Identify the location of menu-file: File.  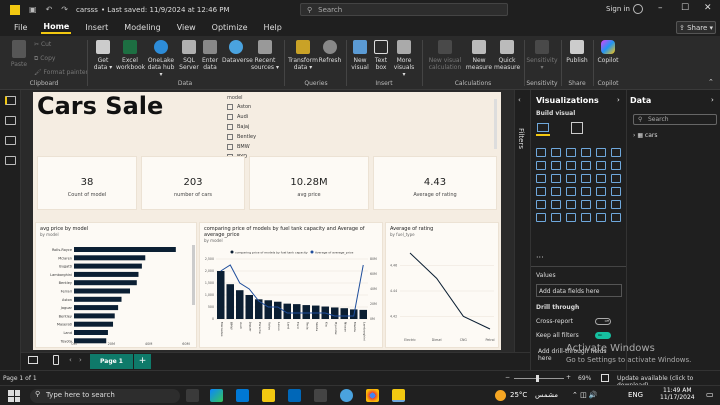
(20, 27).